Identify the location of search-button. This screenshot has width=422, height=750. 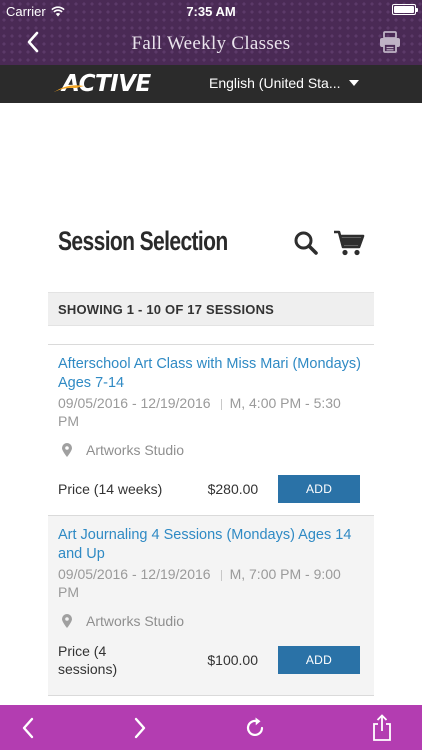
(306, 243).